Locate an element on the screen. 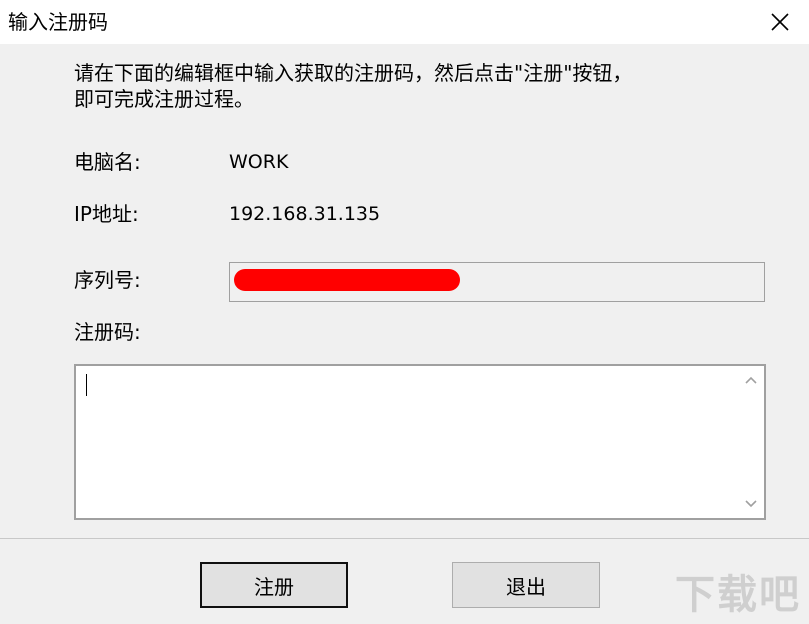 The width and height of the screenshot is (809, 624). text-caret is located at coordinates (86, 385).